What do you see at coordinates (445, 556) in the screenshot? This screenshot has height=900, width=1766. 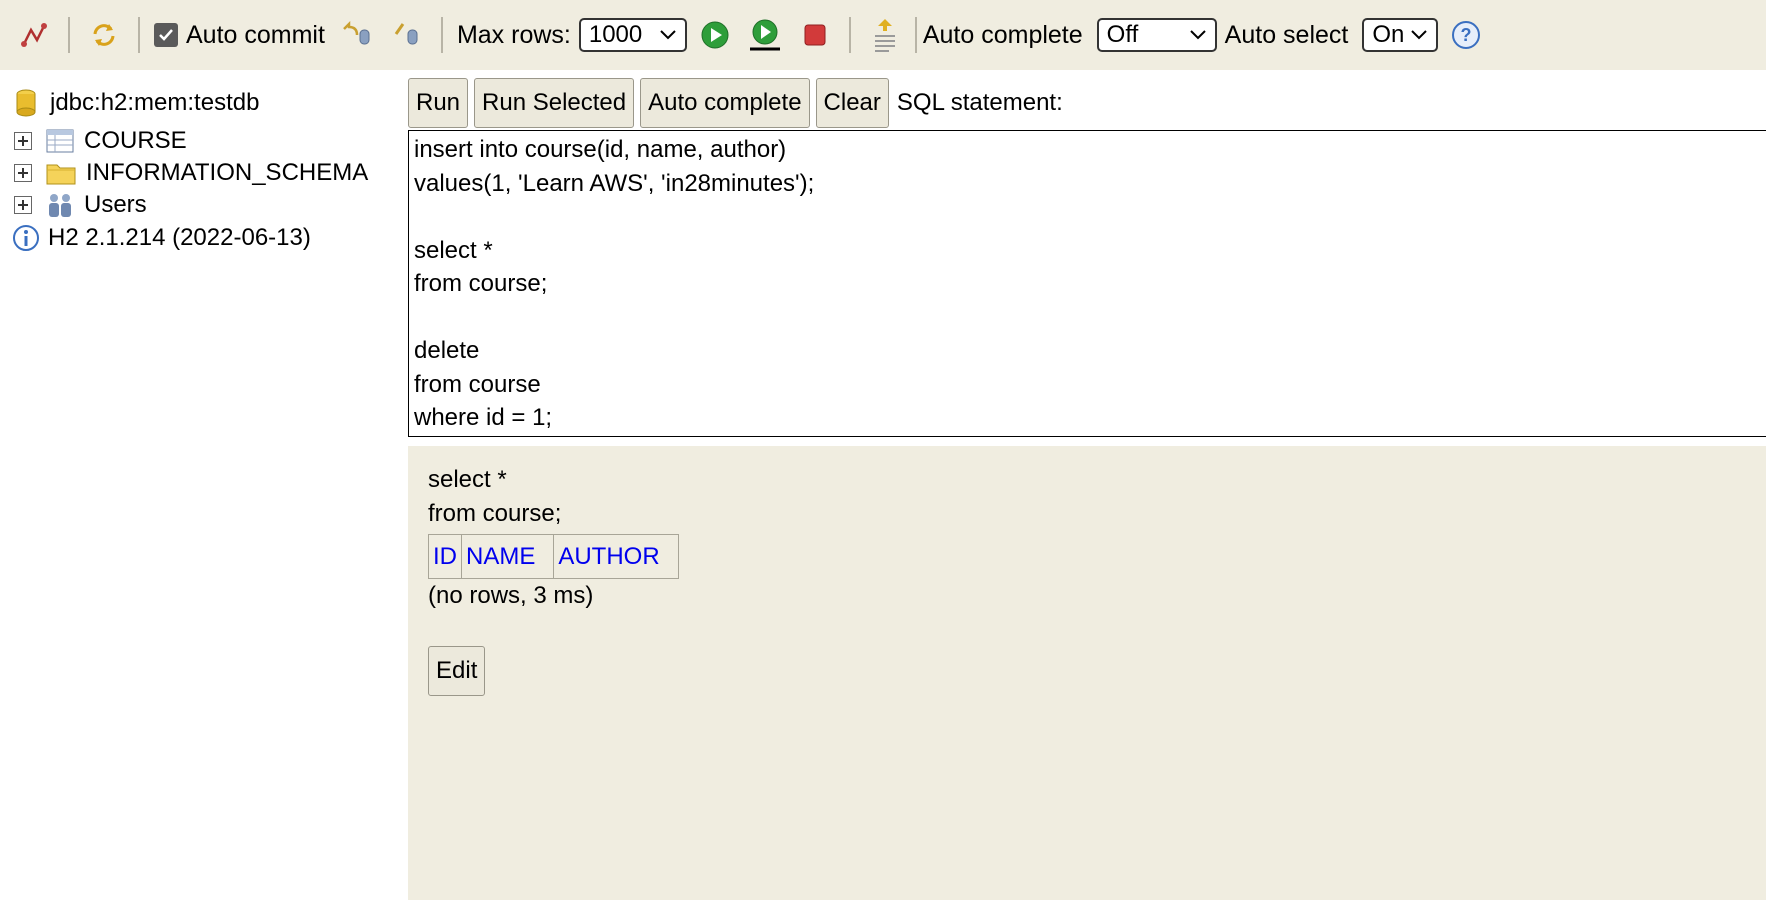 I see `column-header-id: ID` at bounding box center [445, 556].